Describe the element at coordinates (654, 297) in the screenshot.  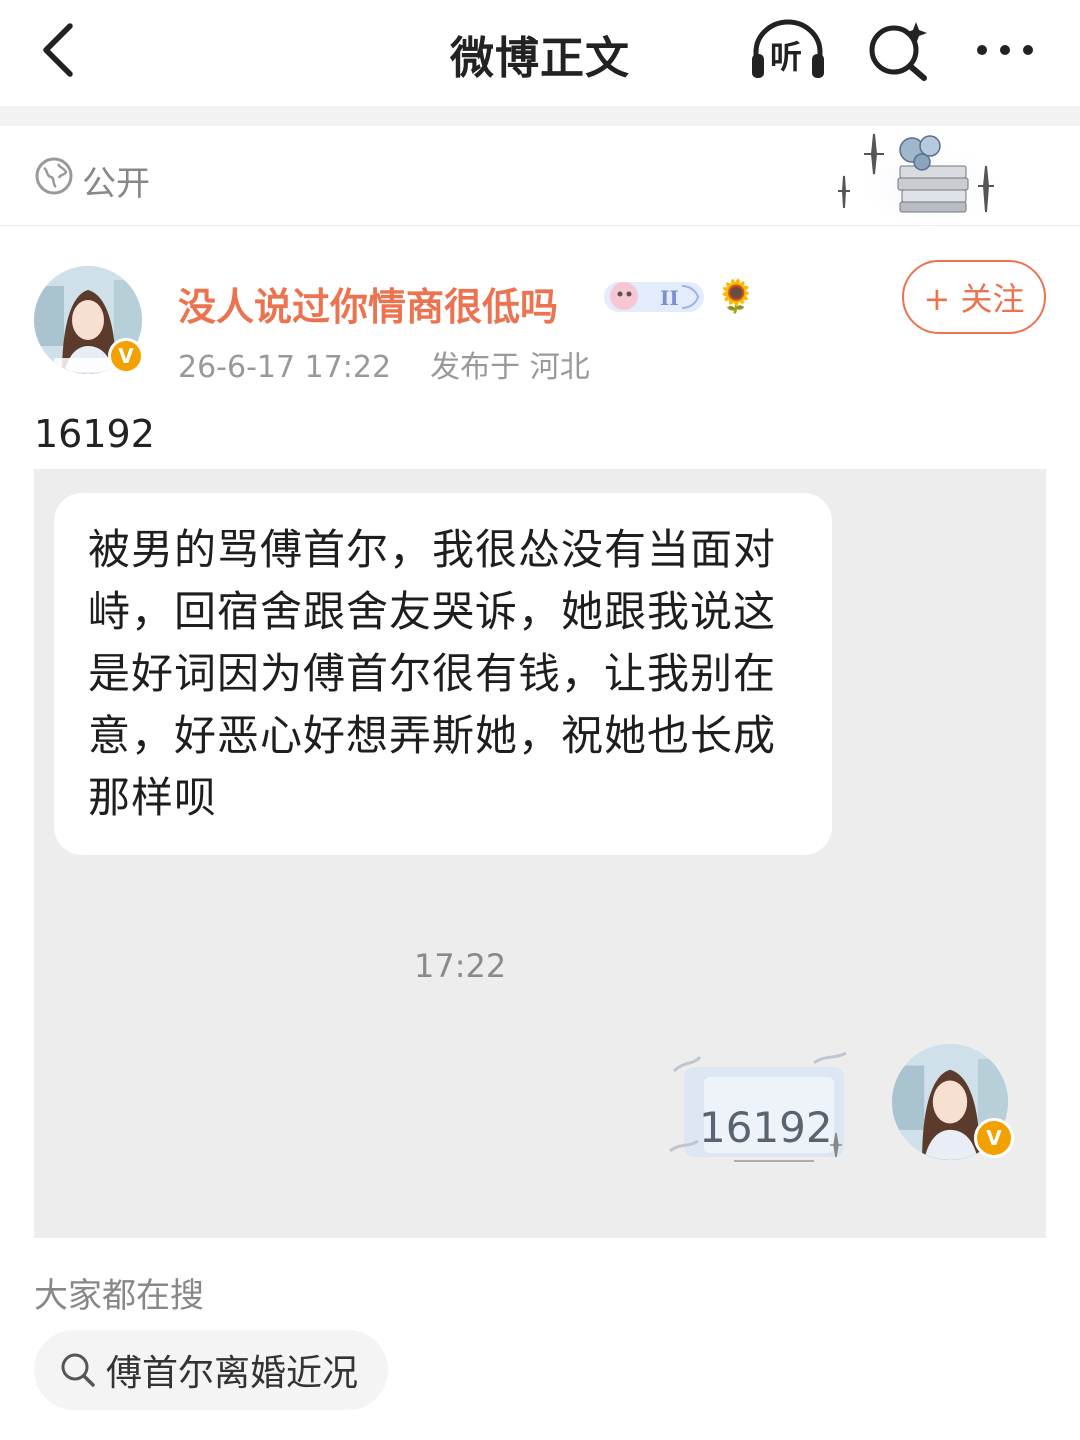
I see `member-badge-icon: II` at that location.